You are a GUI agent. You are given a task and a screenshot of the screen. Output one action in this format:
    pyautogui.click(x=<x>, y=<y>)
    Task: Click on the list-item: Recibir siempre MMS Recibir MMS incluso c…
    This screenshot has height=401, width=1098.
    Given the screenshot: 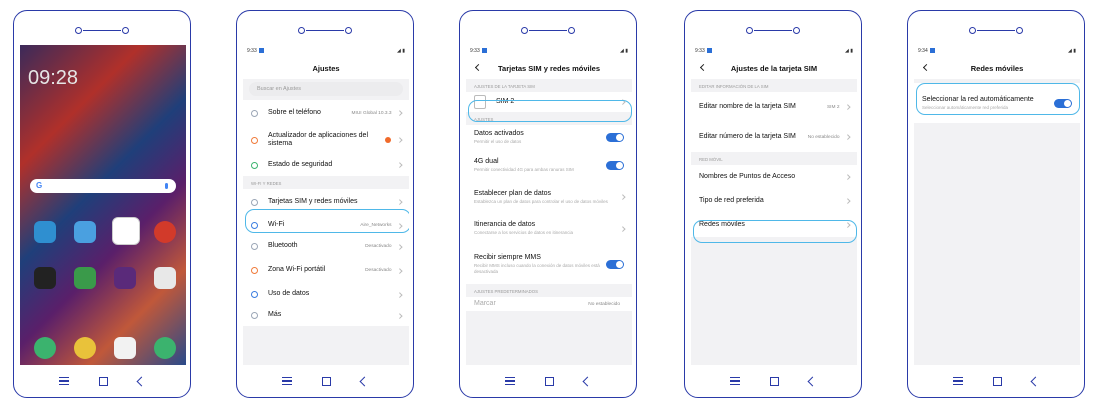 What is the action you would take?
    pyautogui.click(x=549, y=264)
    